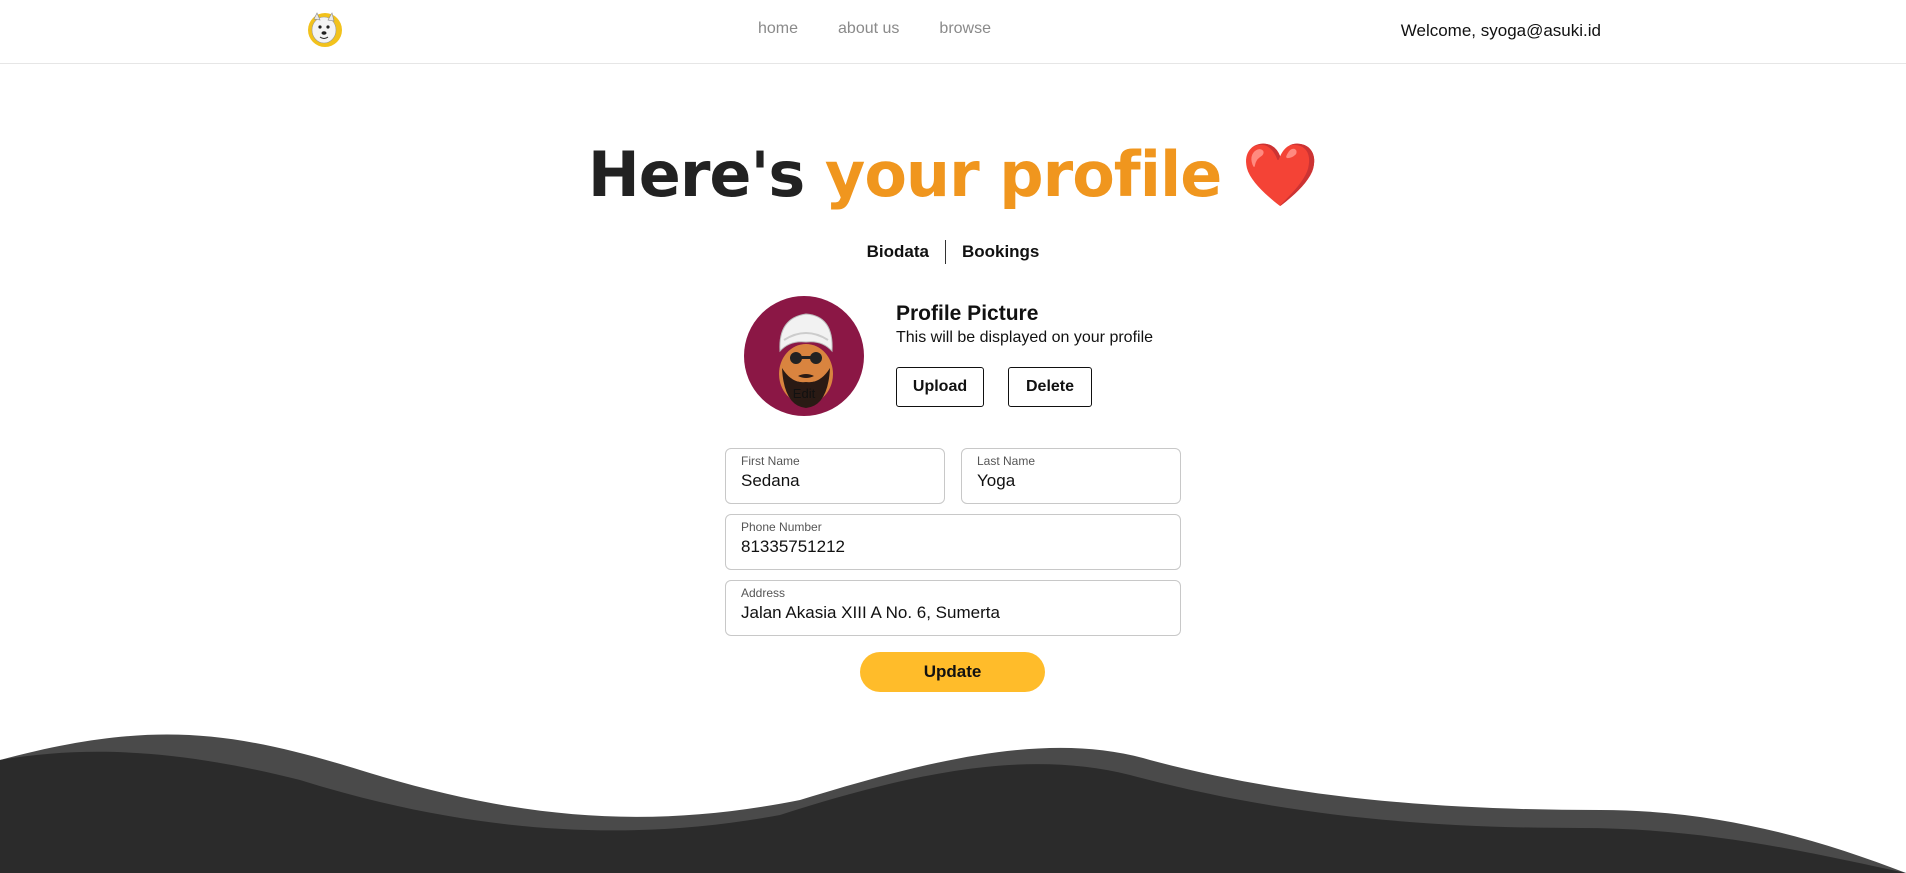 The width and height of the screenshot is (1906, 873). Describe the element at coordinates (934, 547) in the screenshot. I see `phone-input` at that location.